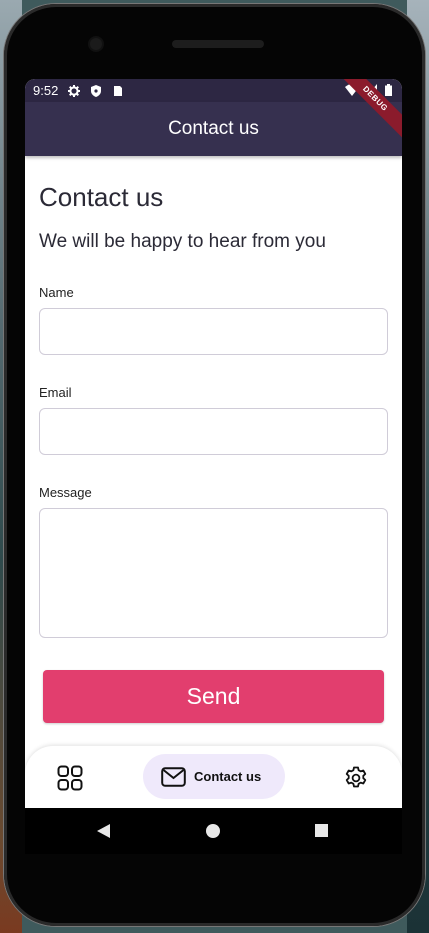  Describe the element at coordinates (182, 241) in the screenshot. I see `page-subtitle: We will be happy to hear from you` at that location.